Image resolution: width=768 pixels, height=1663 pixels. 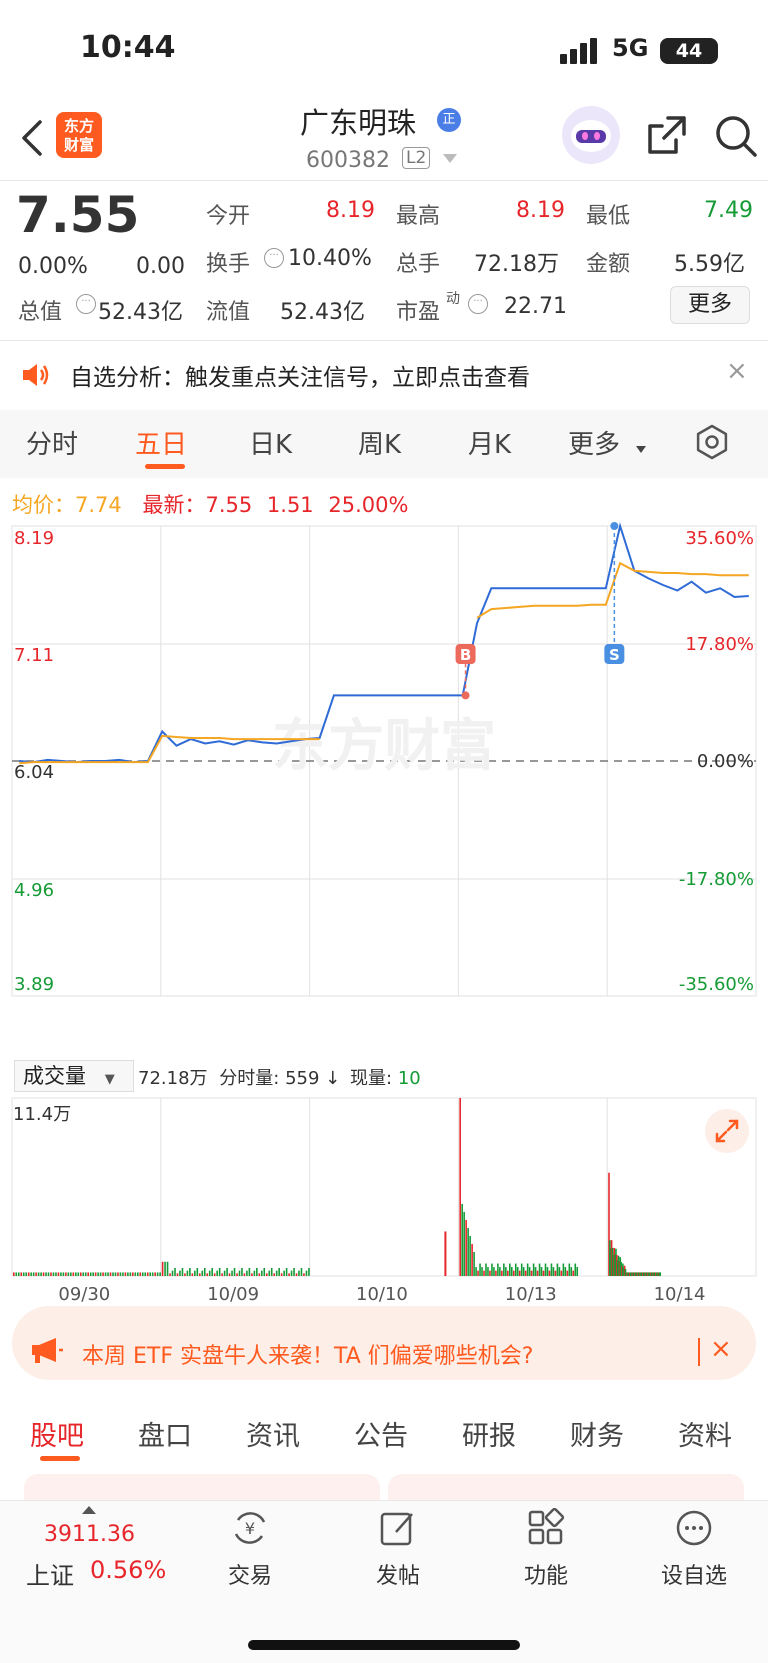 What do you see at coordinates (89, 1510) in the screenshot?
I see `caret-up-icon` at bounding box center [89, 1510].